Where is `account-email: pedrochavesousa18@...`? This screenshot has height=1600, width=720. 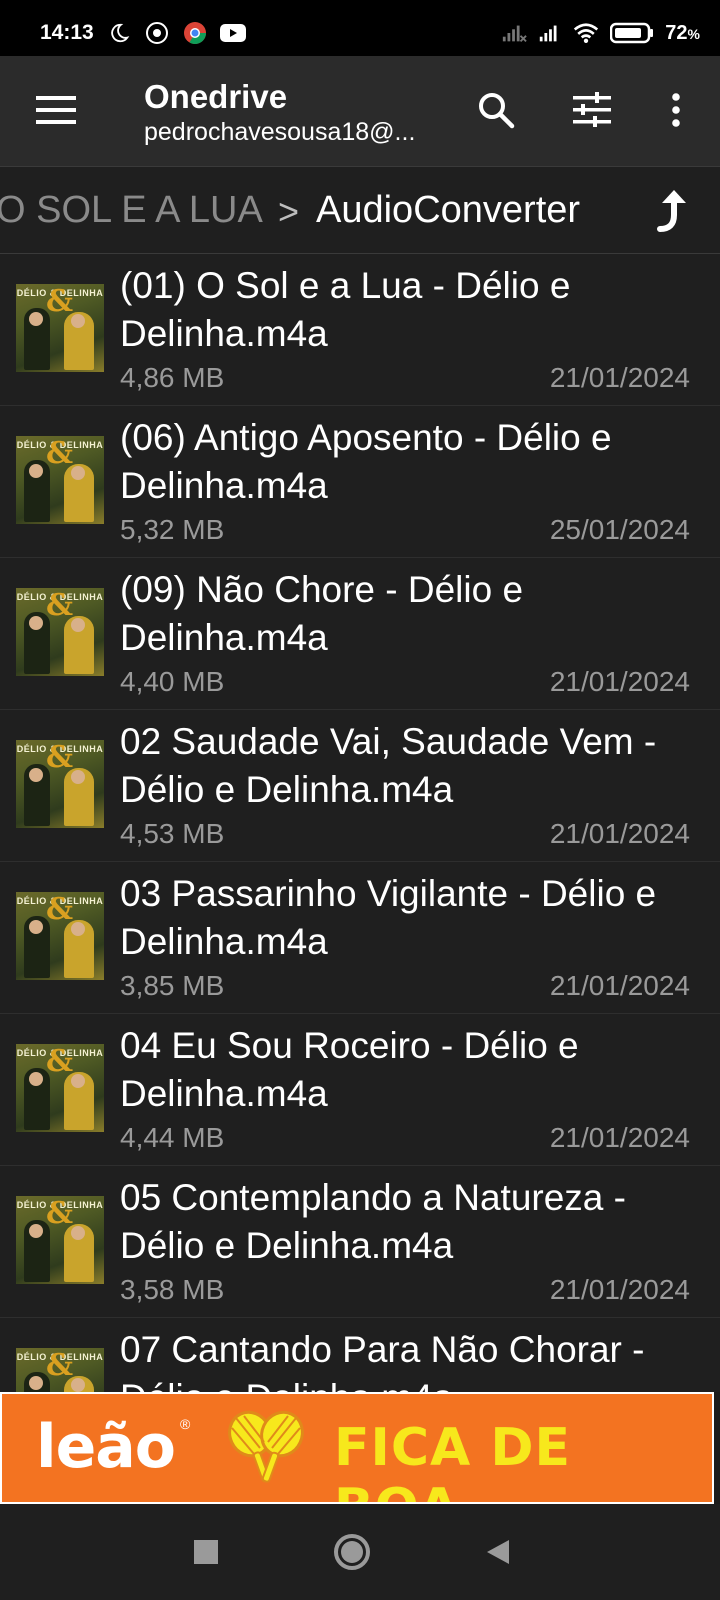
account-email: pedrochavesousa18@... is located at coordinates (280, 132).